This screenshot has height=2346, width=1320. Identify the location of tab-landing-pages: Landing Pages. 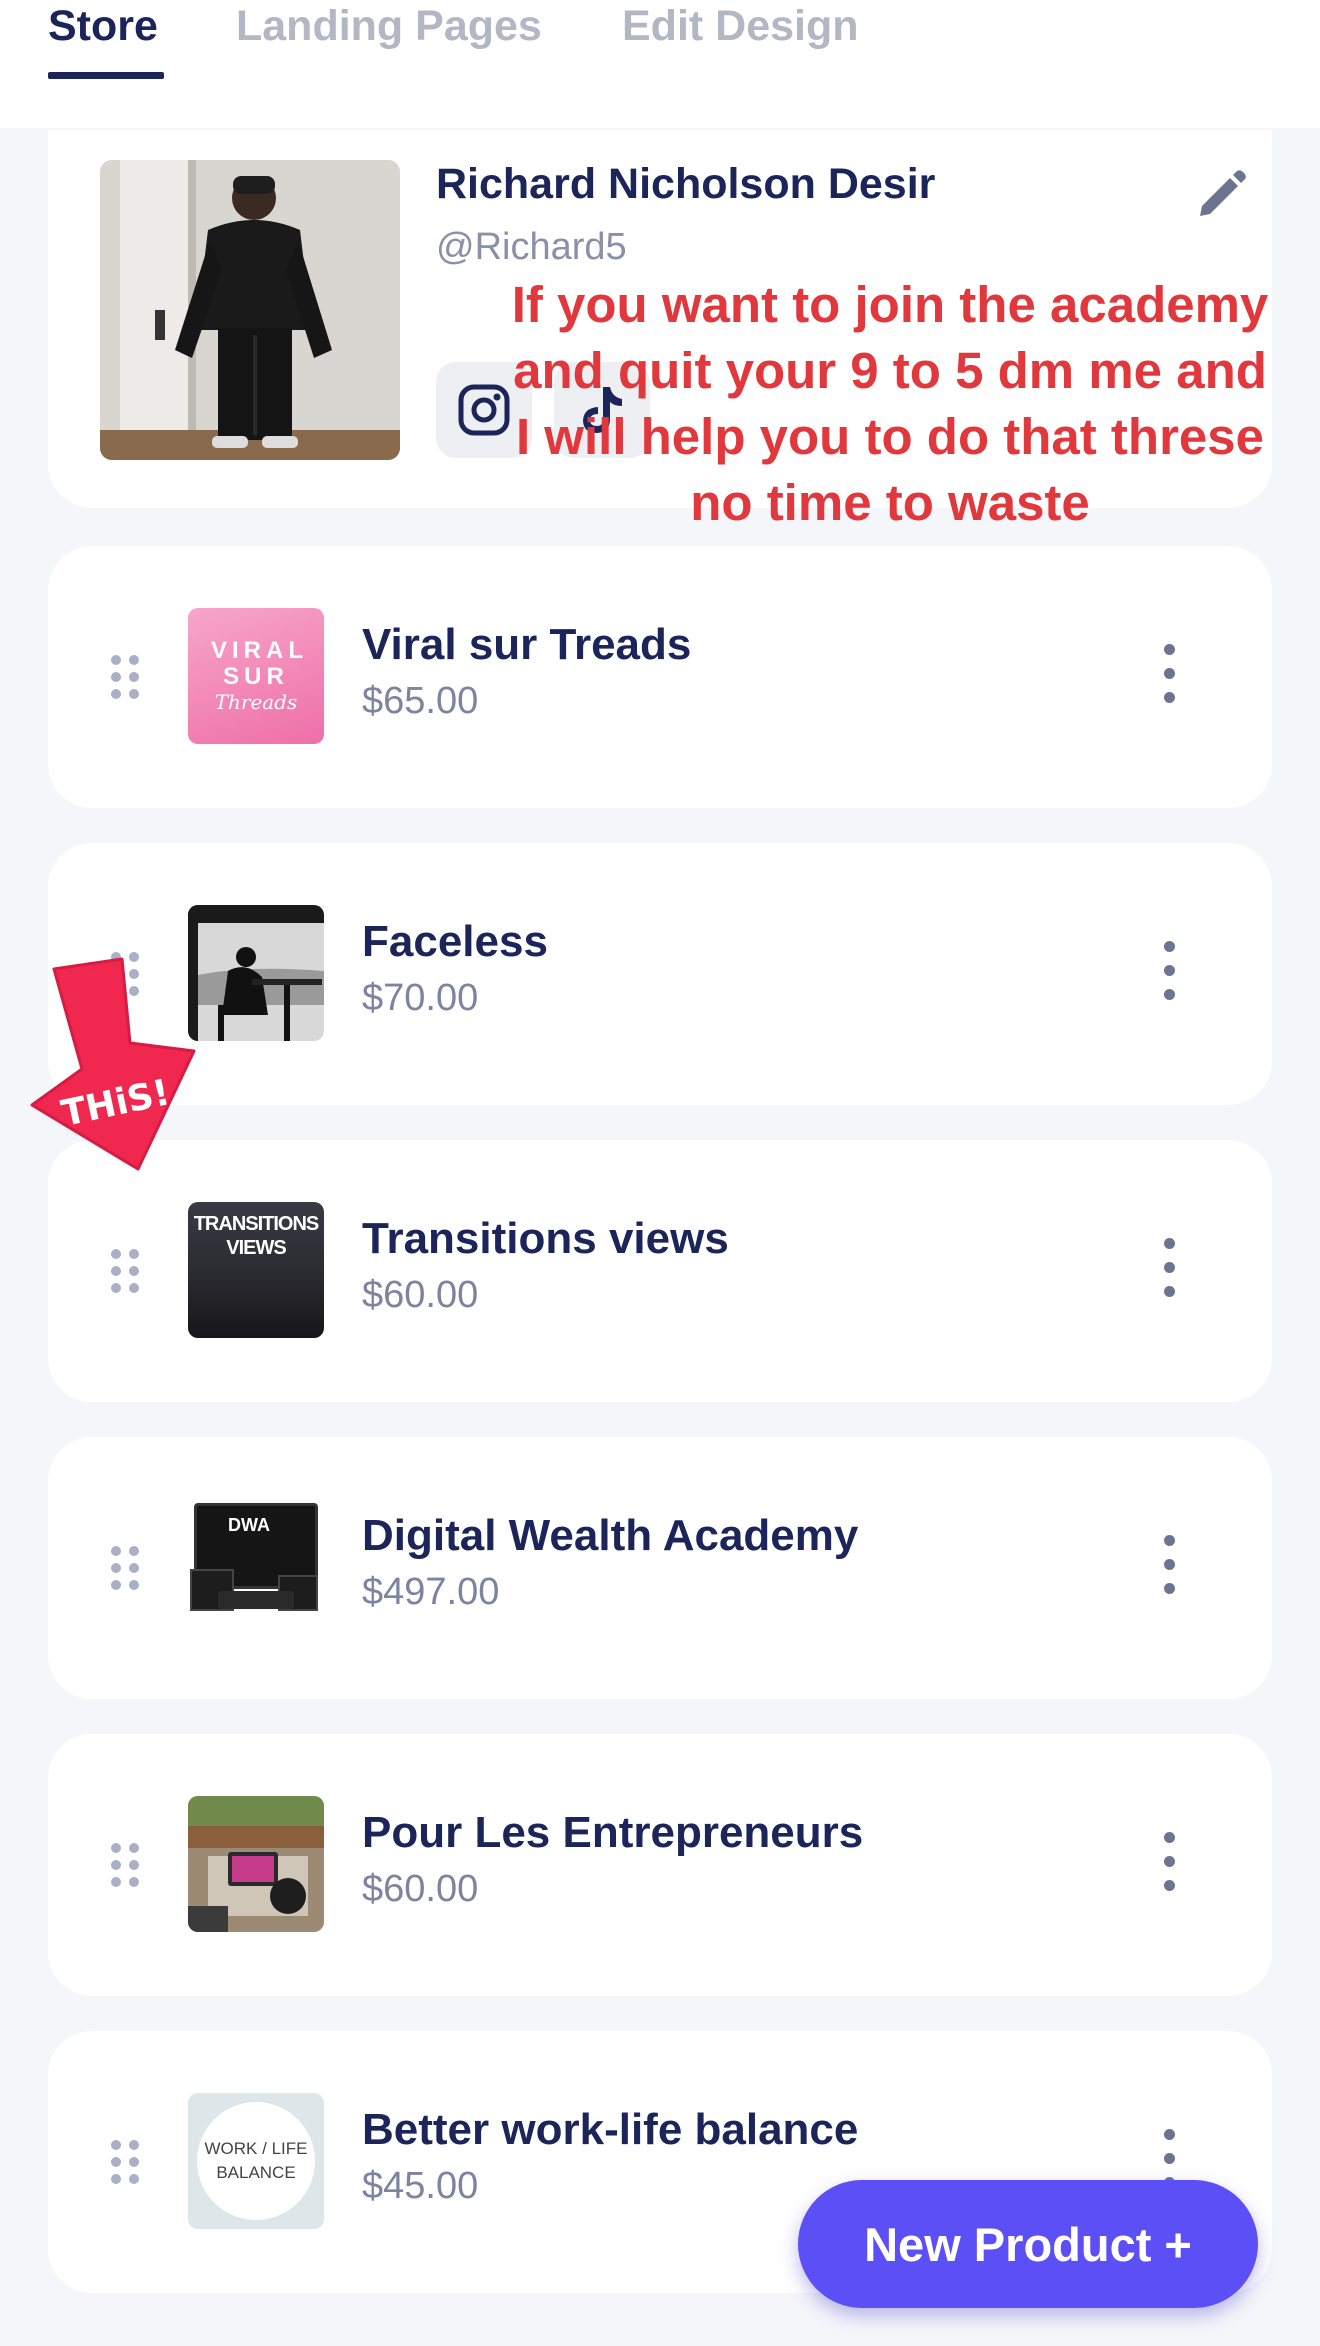
(389, 26).